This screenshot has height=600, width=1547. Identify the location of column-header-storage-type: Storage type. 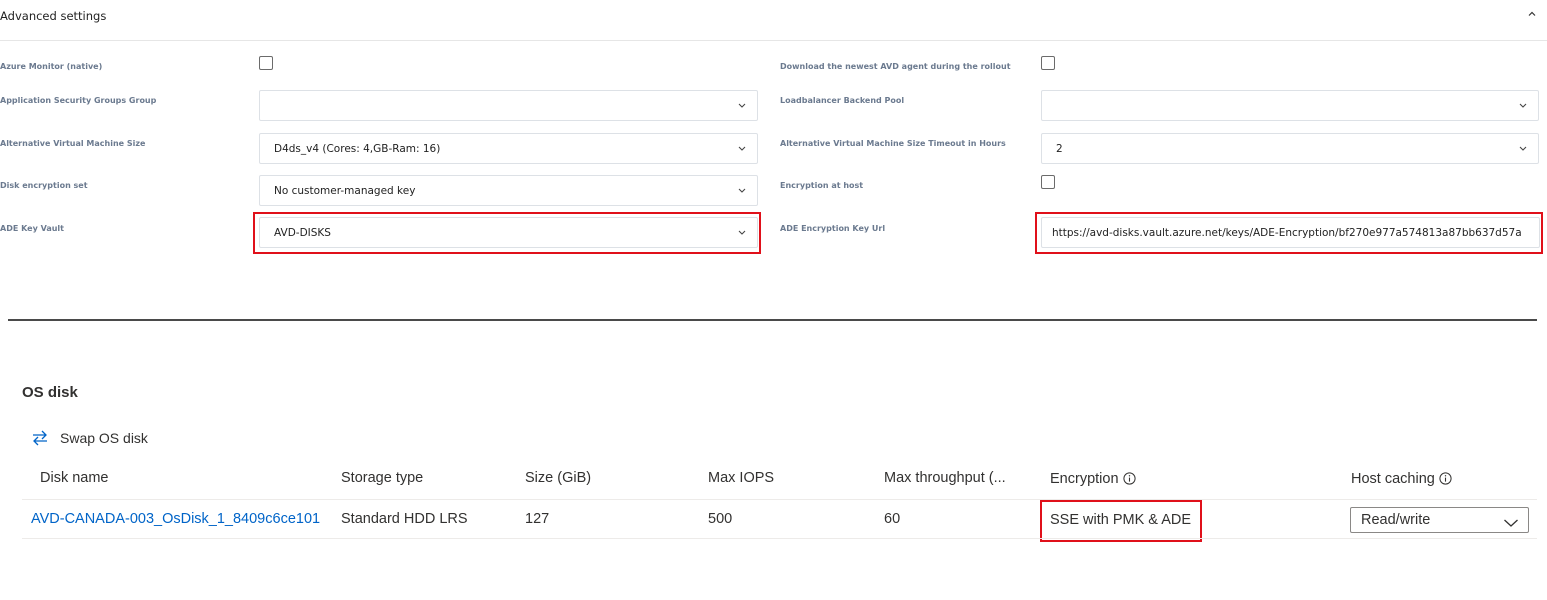
(382, 478).